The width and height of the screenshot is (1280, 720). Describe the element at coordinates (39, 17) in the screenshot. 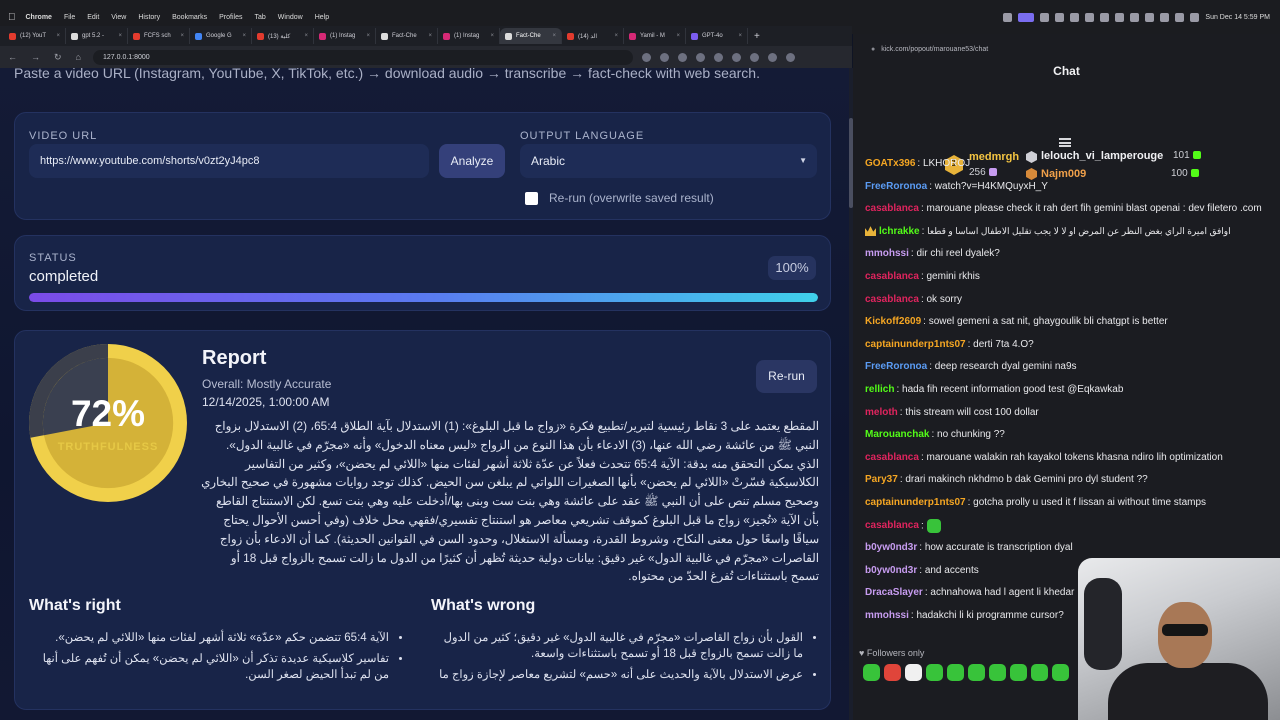

I see `menu-app-name: Chrome` at that location.